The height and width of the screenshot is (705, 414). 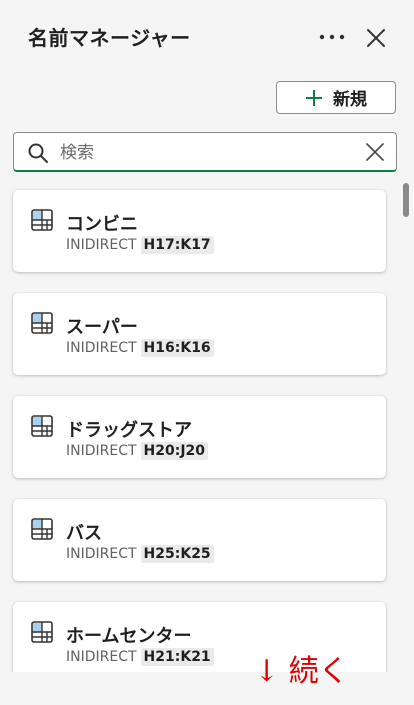 What do you see at coordinates (314, 97) in the screenshot?
I see `plus-icon` at bounding box center [314, 97].